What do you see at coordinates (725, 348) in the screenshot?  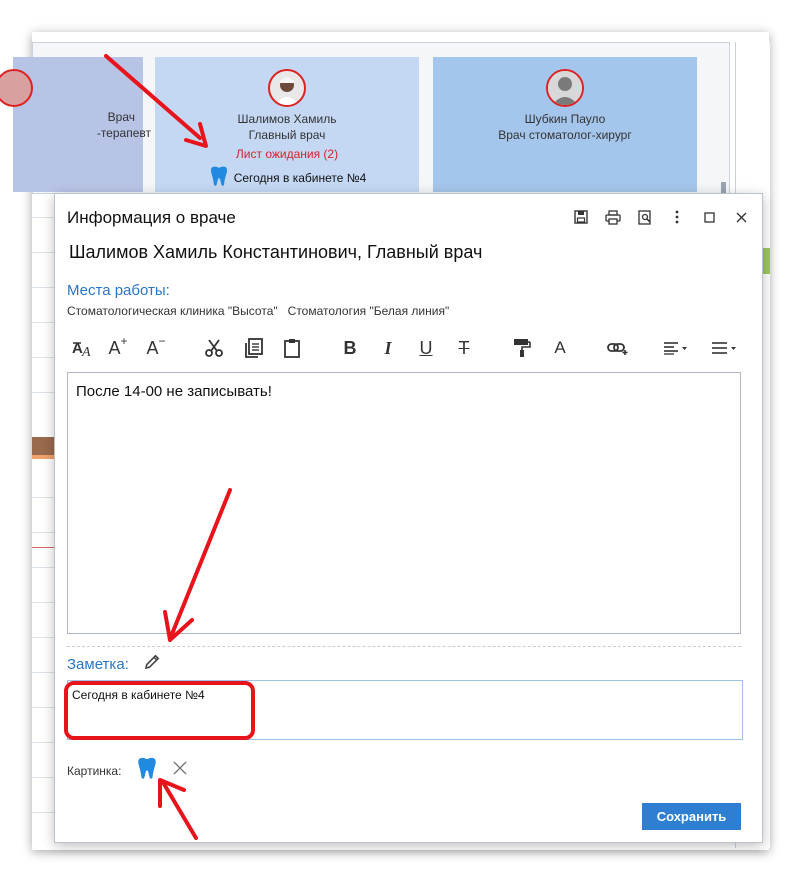 I see `list-icon` at bounding box center [725, 348].